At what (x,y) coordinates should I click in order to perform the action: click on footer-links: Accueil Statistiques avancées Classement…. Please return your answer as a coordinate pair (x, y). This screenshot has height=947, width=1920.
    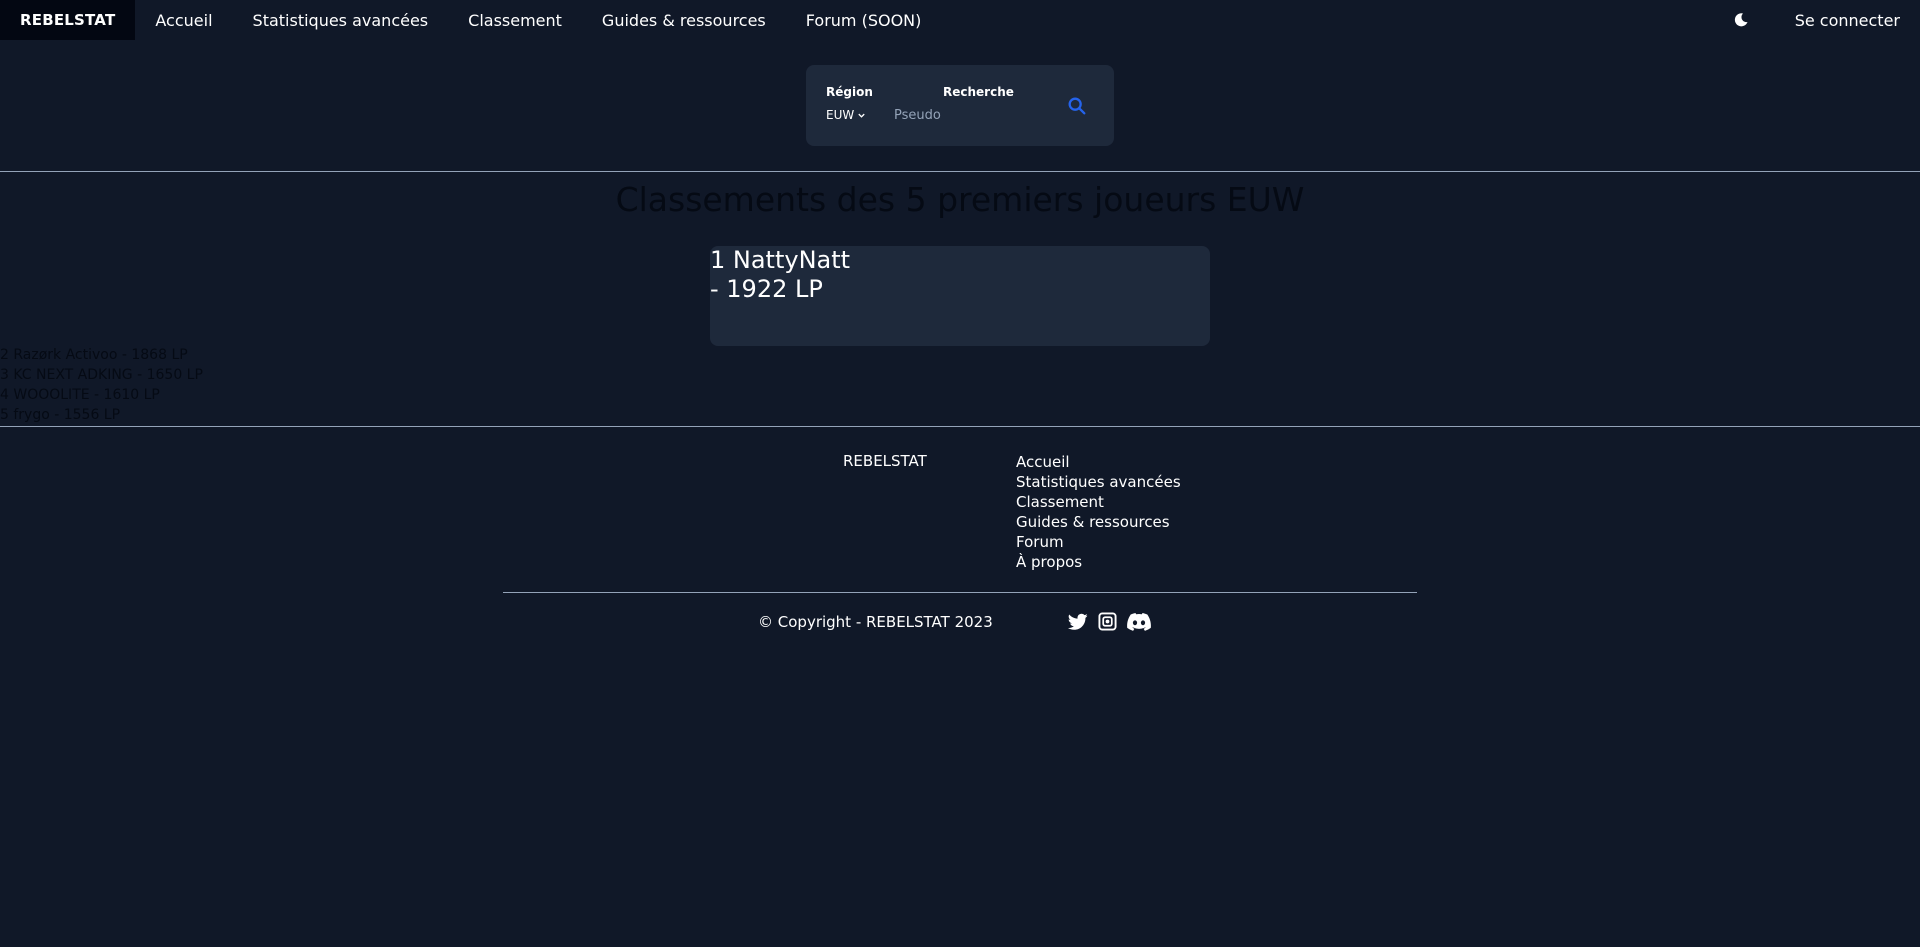
    Looking at the image, I should click on (1098, 512).